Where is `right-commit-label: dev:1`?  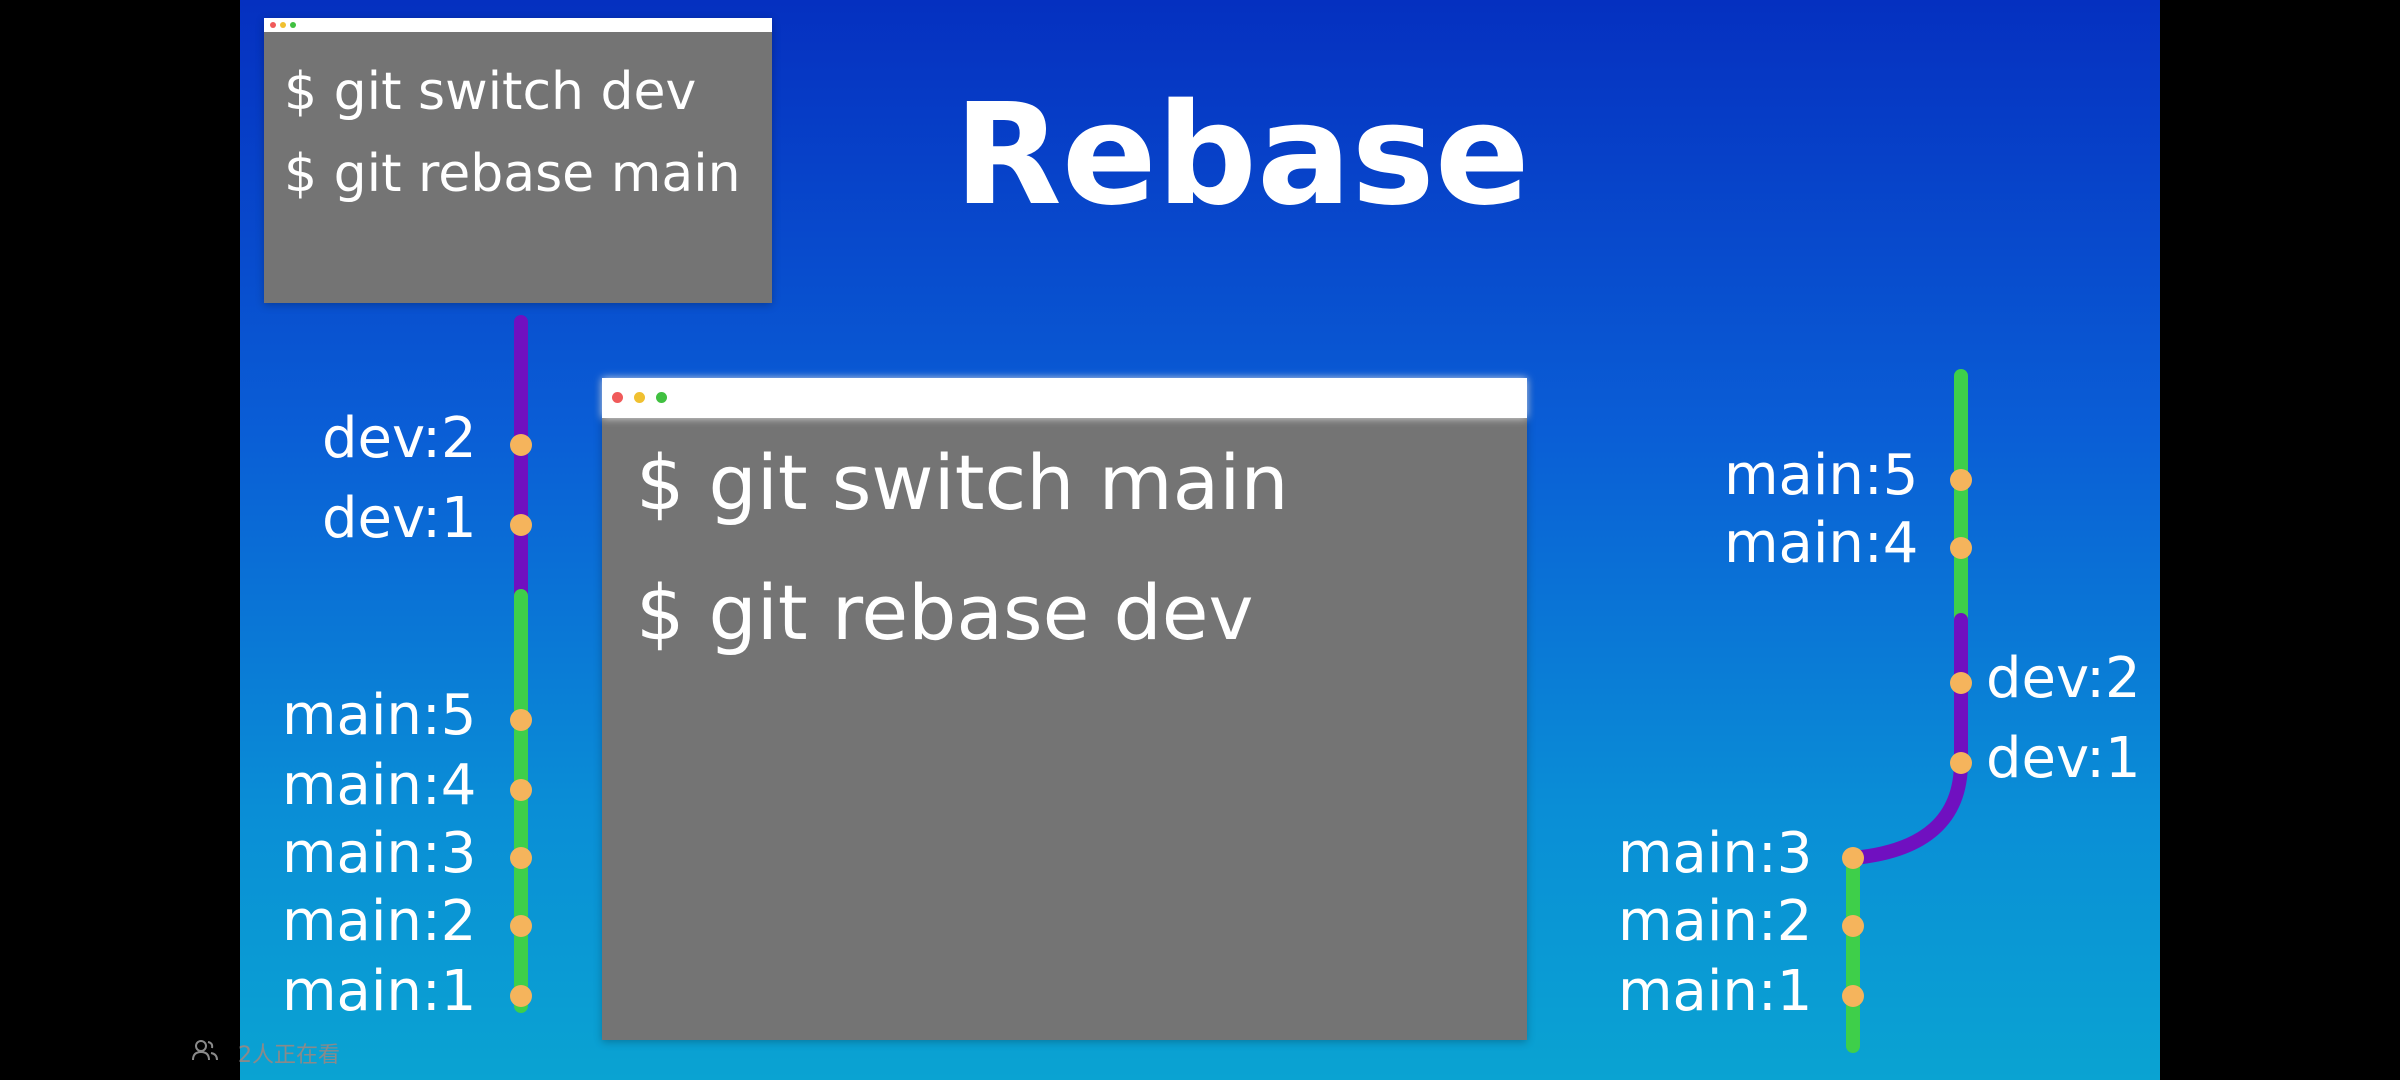
right-commit-label: dev:1 is located at coordinates (2063, 758).